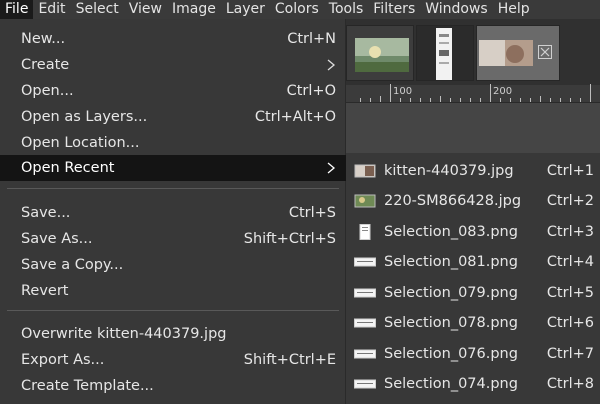 The image size is (600, 404). Describe the element at coordinates (45, 65) in the screenshot. I see `menu-item-label: Create` at that location.